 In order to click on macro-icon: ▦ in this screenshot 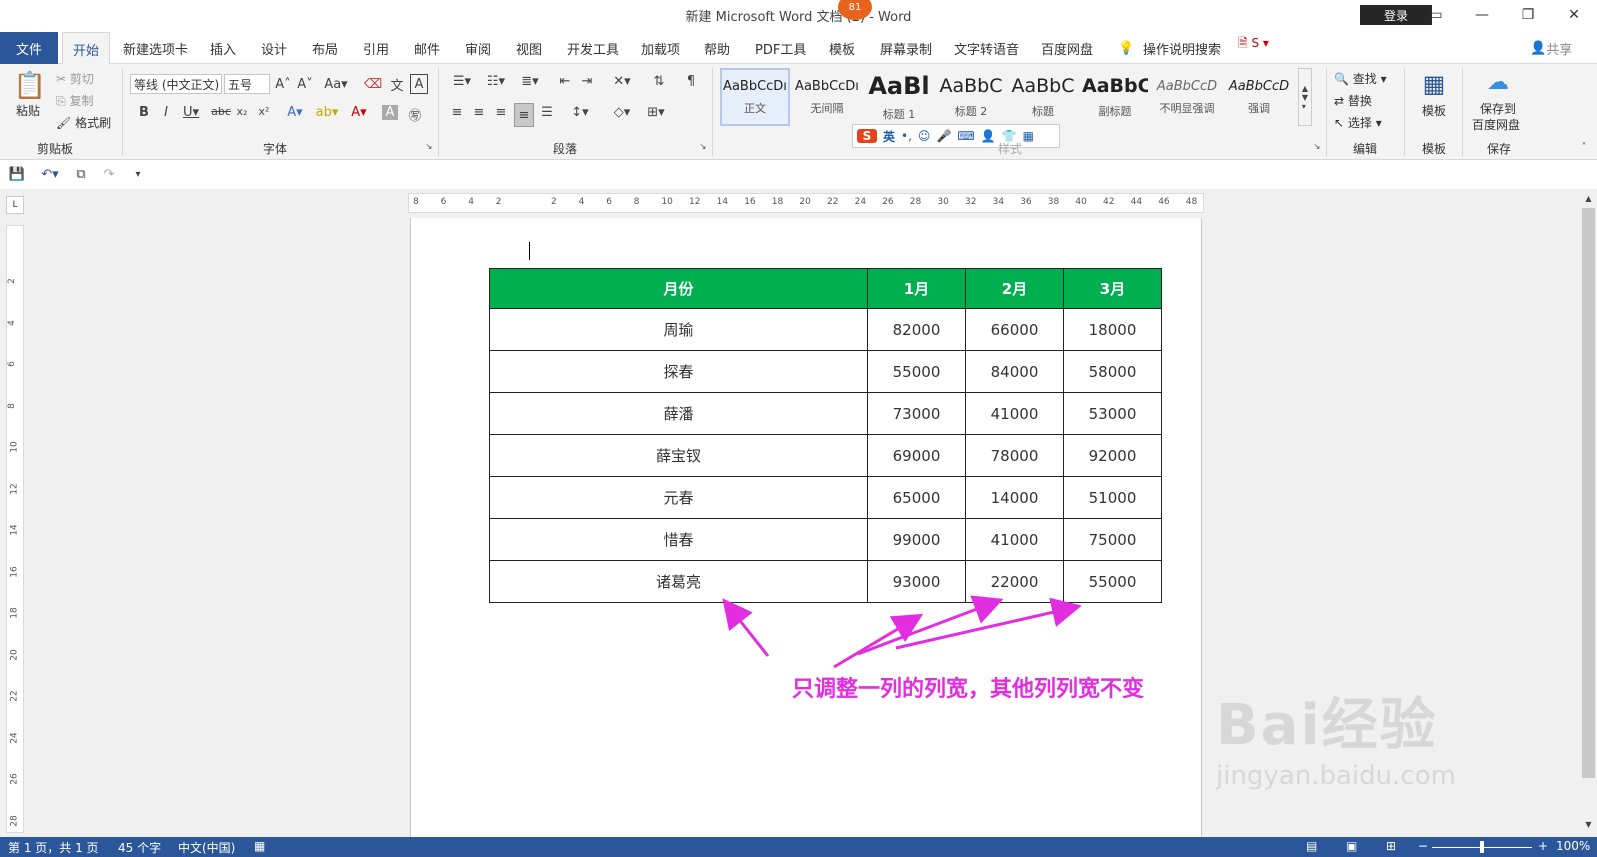, I will do `click(259, 846)`.